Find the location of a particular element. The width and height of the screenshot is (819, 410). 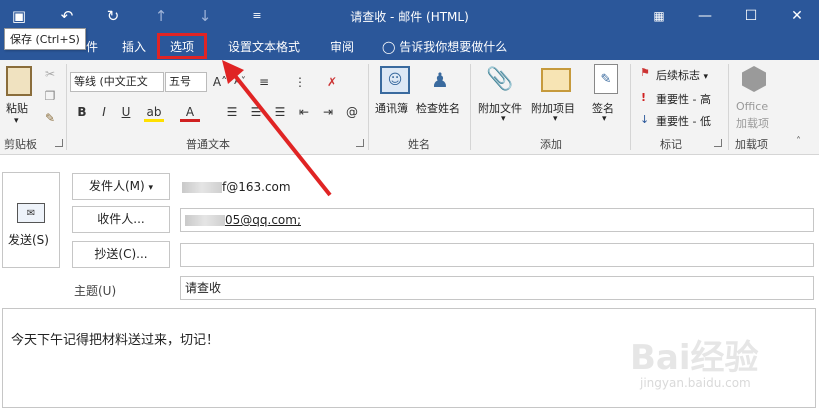

collapse-ribbon-icon: ˄ is located at coordinates (798, 141).